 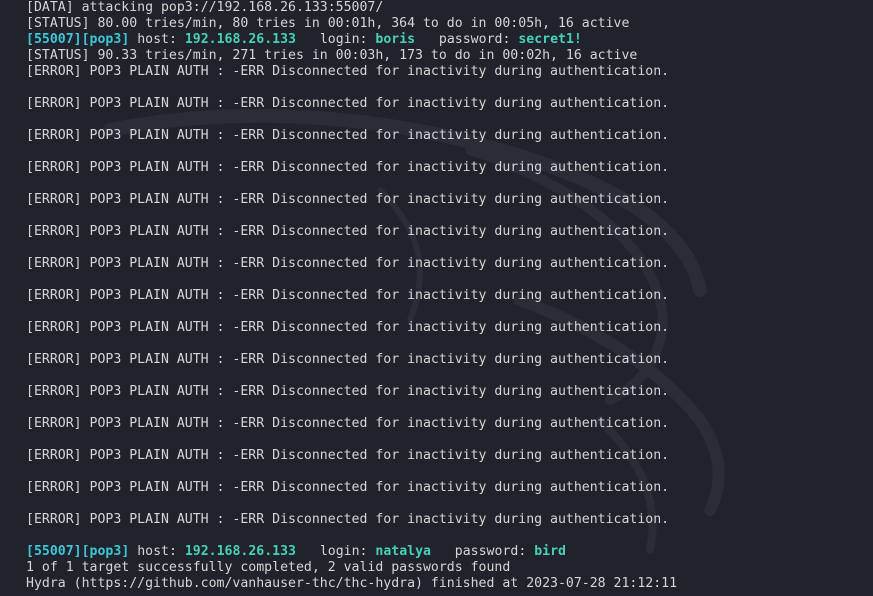 What do you see at coordinates (550, 551) in the screenshot?
I see `password-value: bird` at bounding box center [550, 551].